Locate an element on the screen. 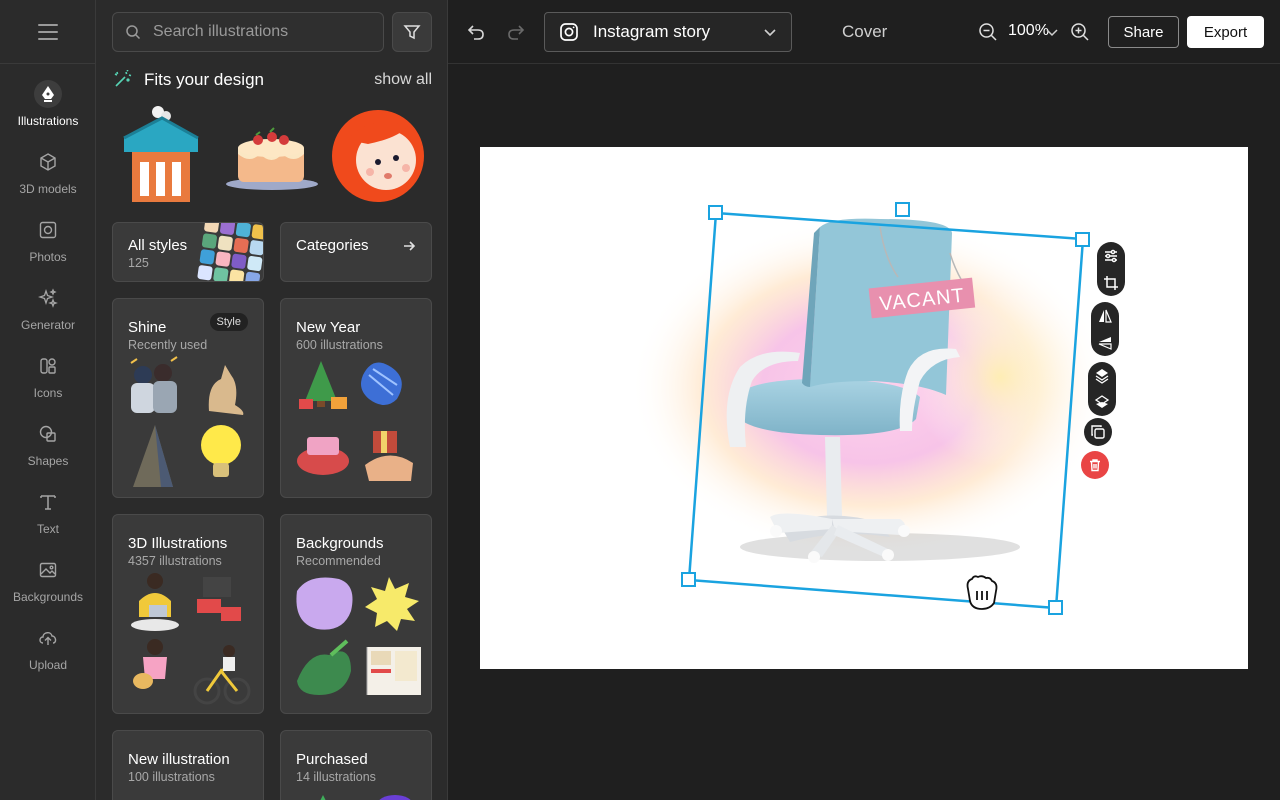  format-label: Instagram story is located at coordinates (652, 31).